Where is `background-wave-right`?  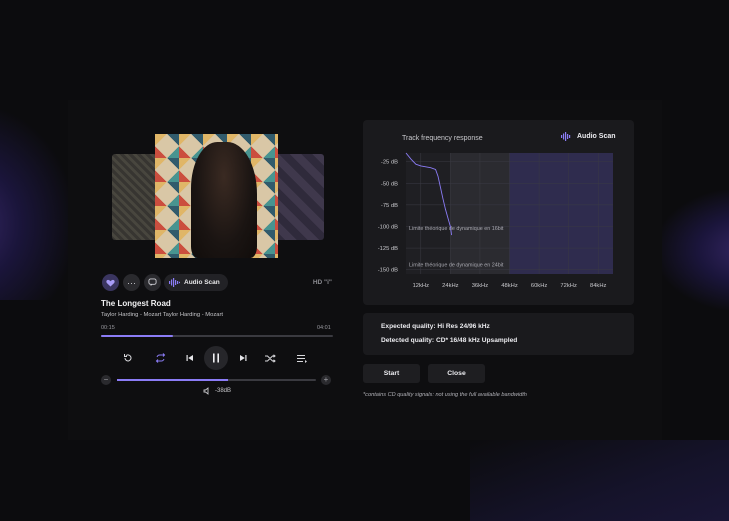
background-wave-right is located at coordinates (694, 250).